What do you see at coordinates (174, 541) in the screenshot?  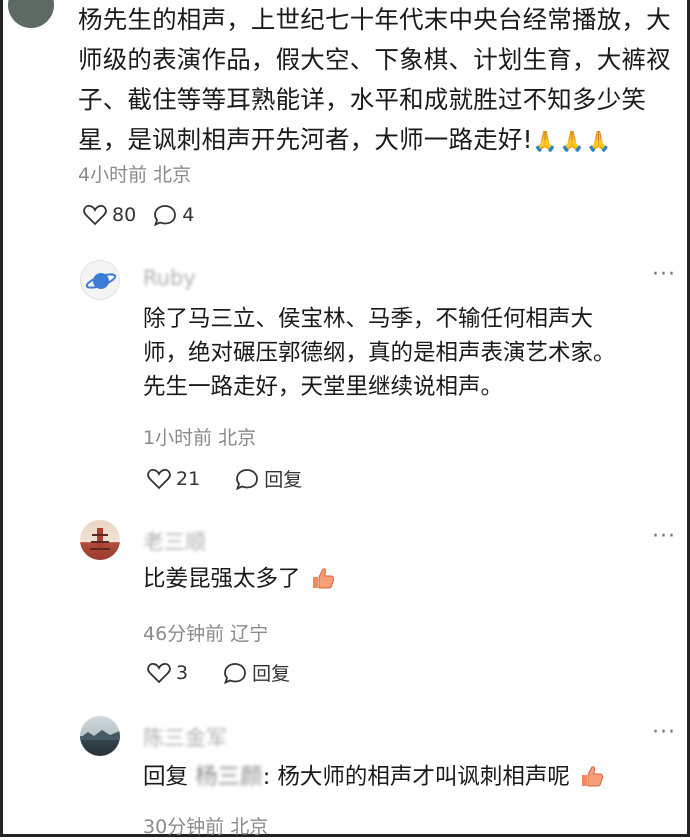 I see `reply-username: 老三顺` at bounding box center [174, 541].